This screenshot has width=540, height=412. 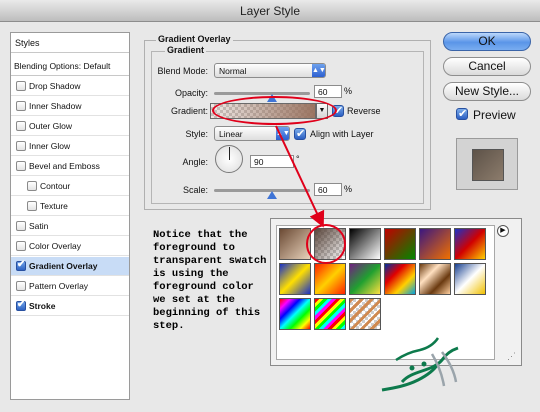 I want to click on watermark-logo, so click(x=420, y=364).